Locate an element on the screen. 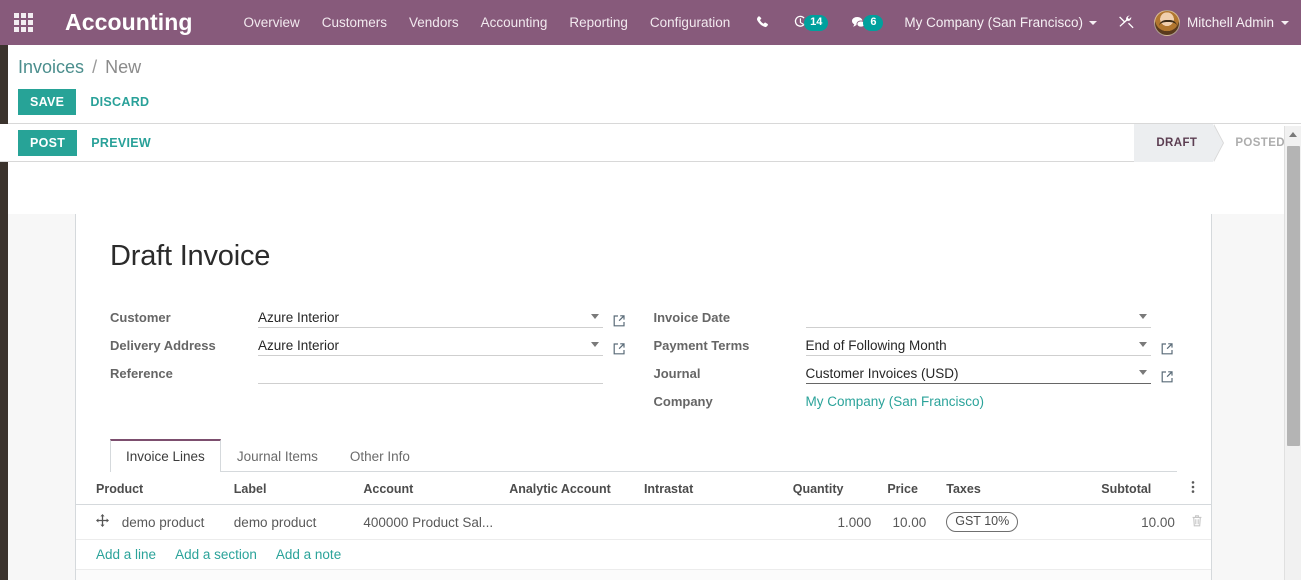 The image size is (1301, 580). field-company-value-wrap: My Company (San Francisco) is located at coordinates (978, 401).